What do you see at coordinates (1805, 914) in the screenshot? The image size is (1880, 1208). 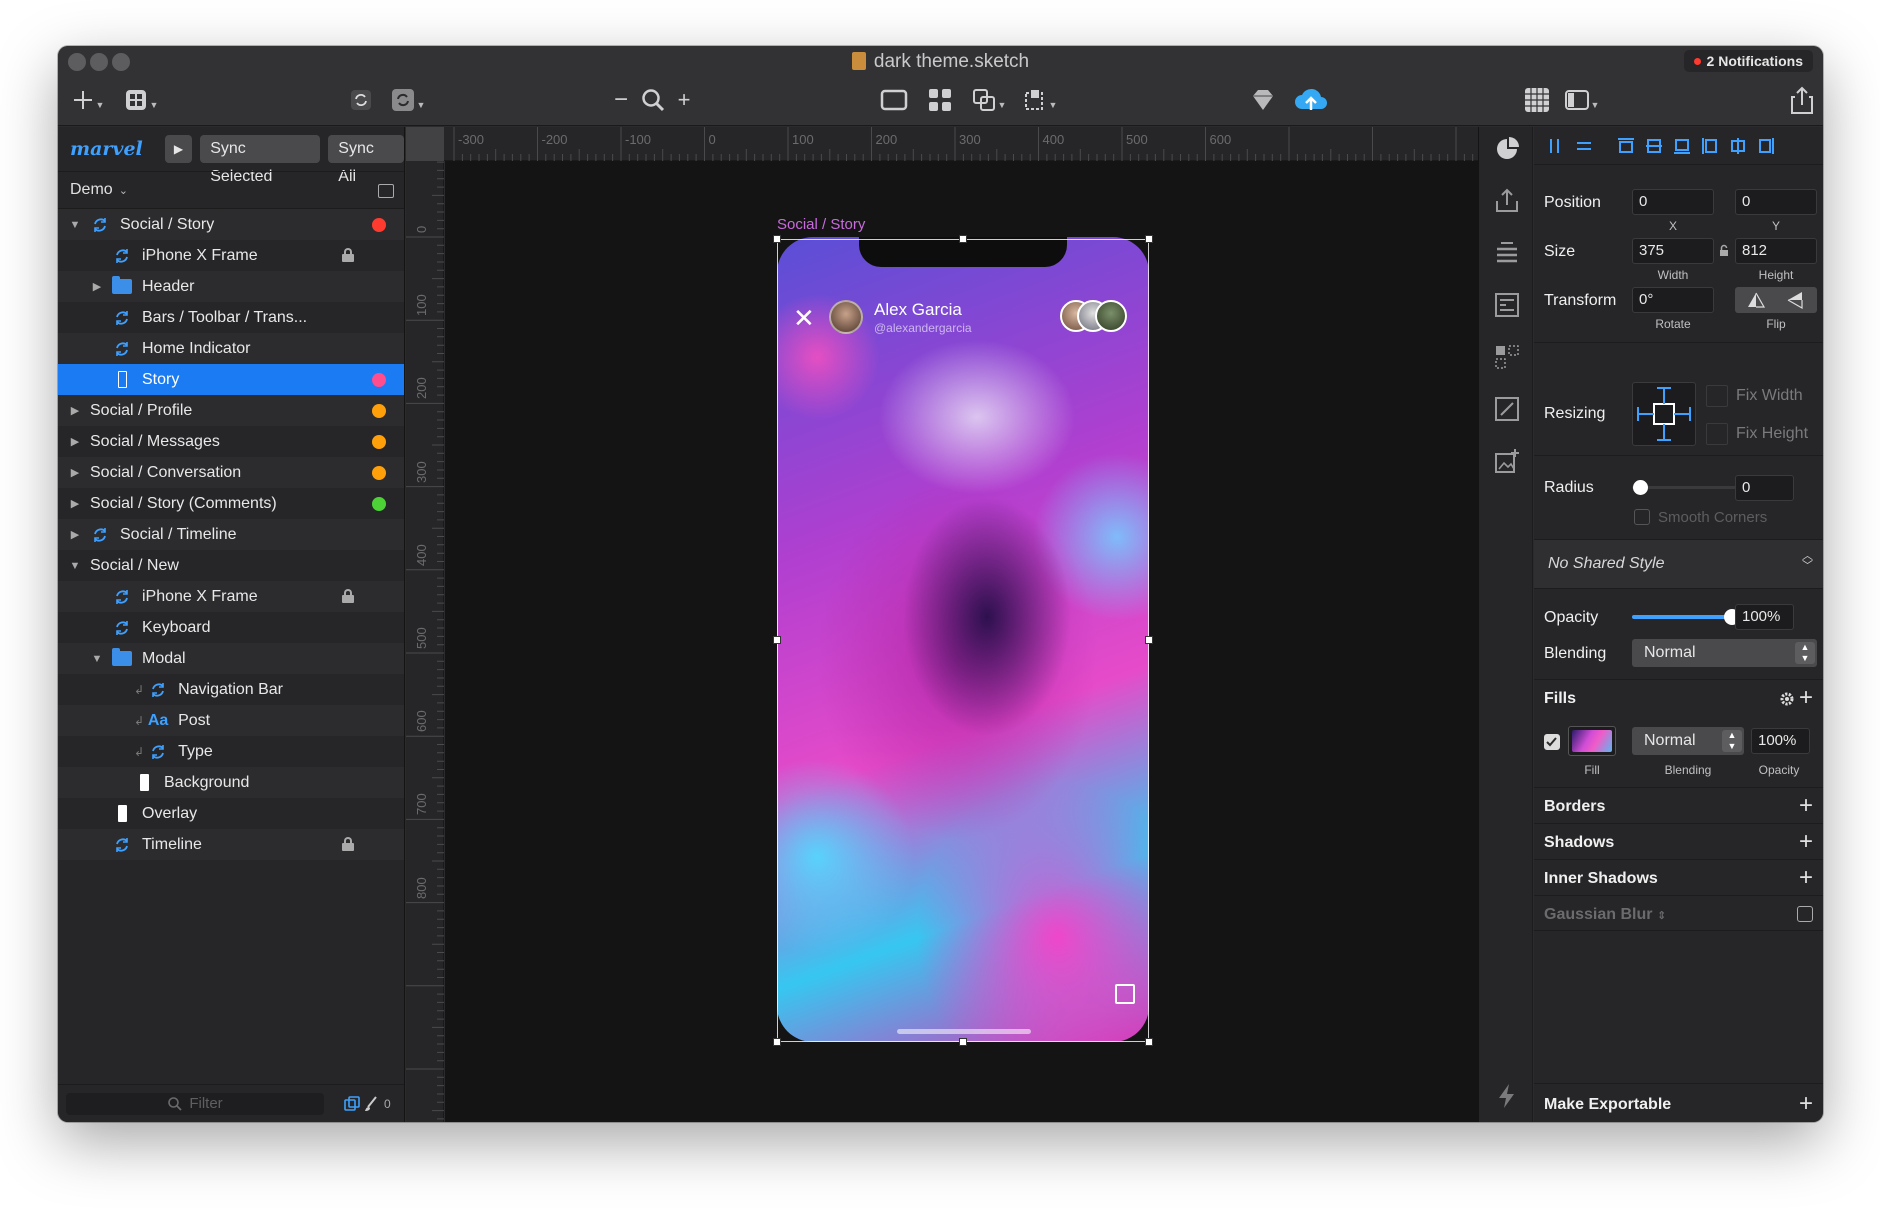 I see `blur-enabled-checkbox` at bounding box center [1805, 914].